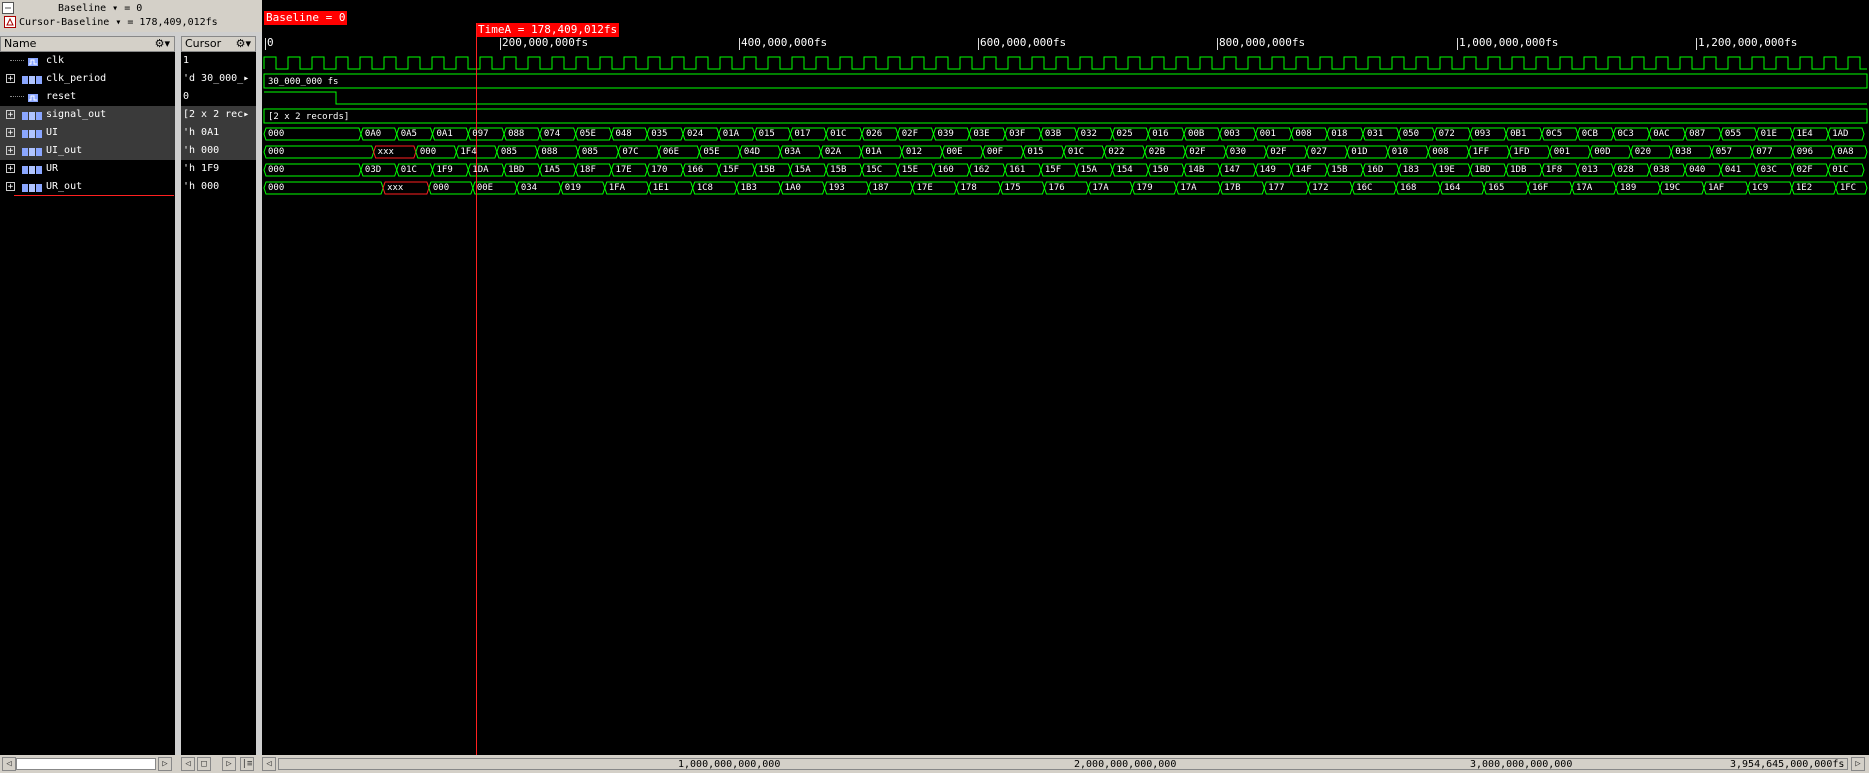 This screenshot has height=773, width=1869. What do you see at coordinates (623, 170) in the screenshot?
I see `bus-value-label: 17E` at bounding box center [623, 170].